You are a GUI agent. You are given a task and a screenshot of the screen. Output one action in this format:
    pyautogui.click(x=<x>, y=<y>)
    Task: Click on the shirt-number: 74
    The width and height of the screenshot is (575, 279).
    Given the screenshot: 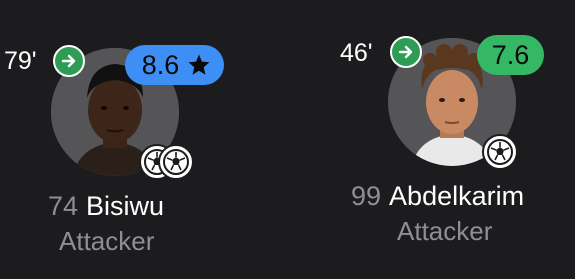 What is the action you would take?
    pyautogui.click(x=63, y=206)
    